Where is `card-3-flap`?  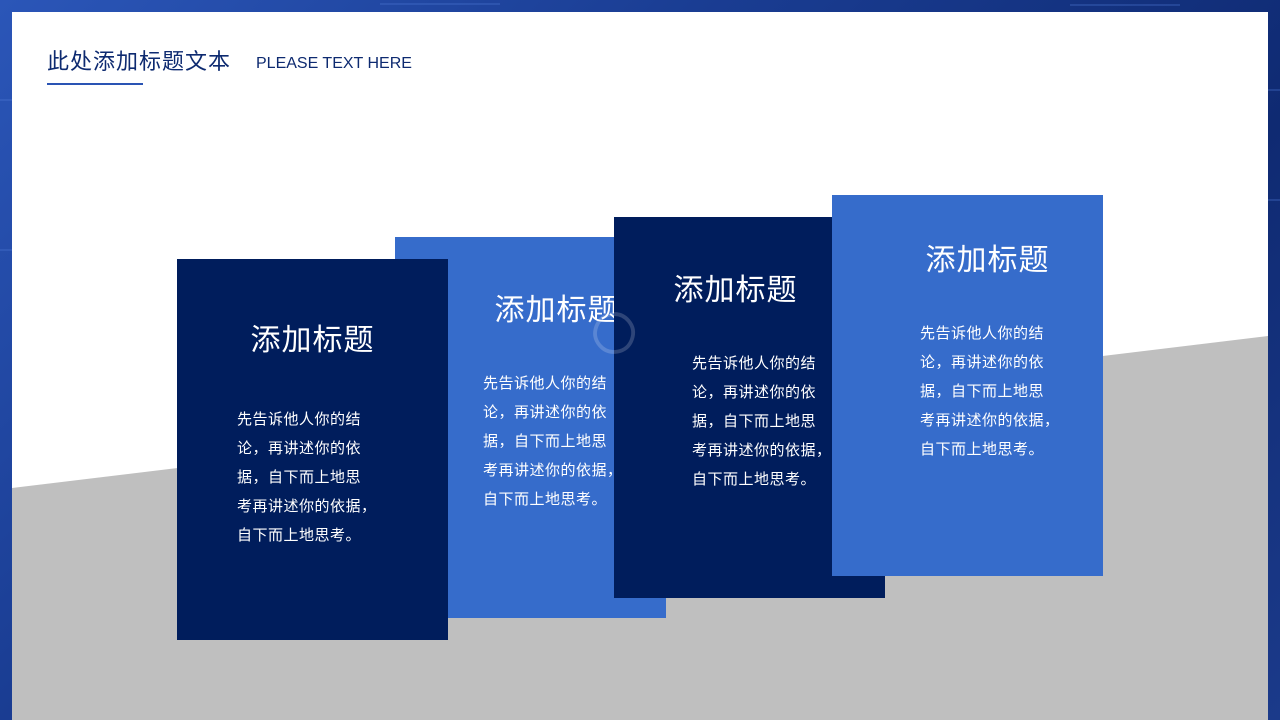 card-3-flap is located at coordinates (640, 407).